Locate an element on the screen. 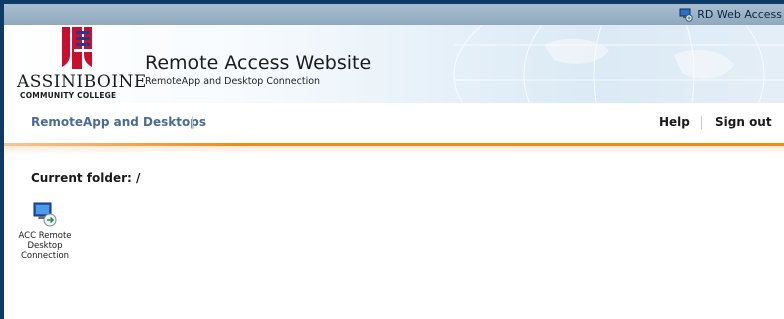  top-bar: RD Web Access is located at coordinates (394, 14).